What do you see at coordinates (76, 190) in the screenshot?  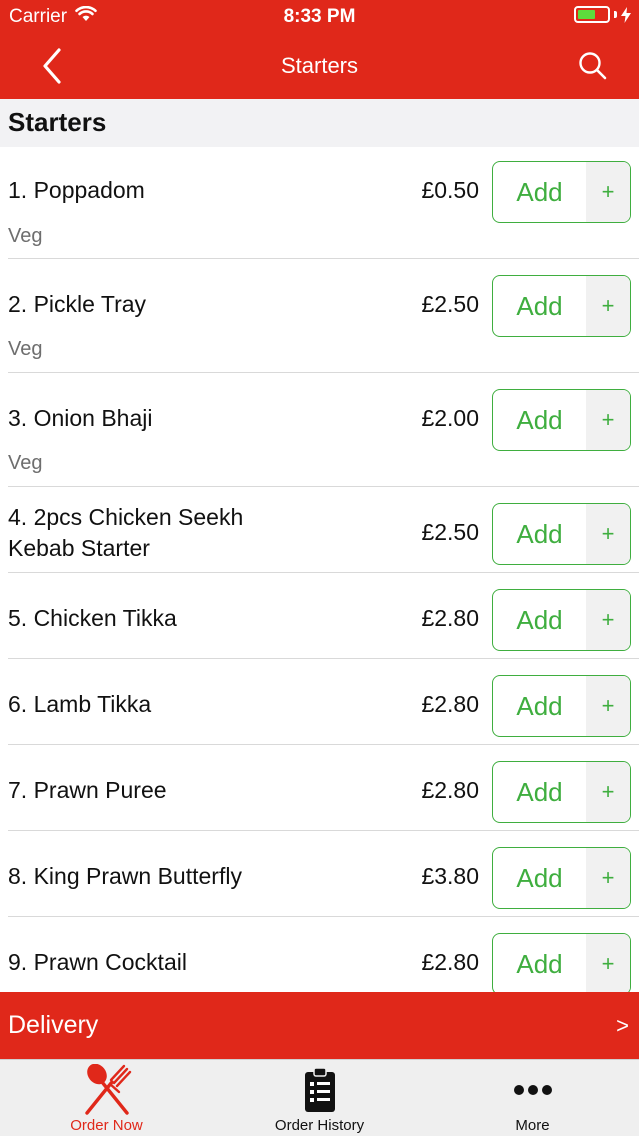 I see `item-name: 1. Poppadom` at bounding box center [76, 190].